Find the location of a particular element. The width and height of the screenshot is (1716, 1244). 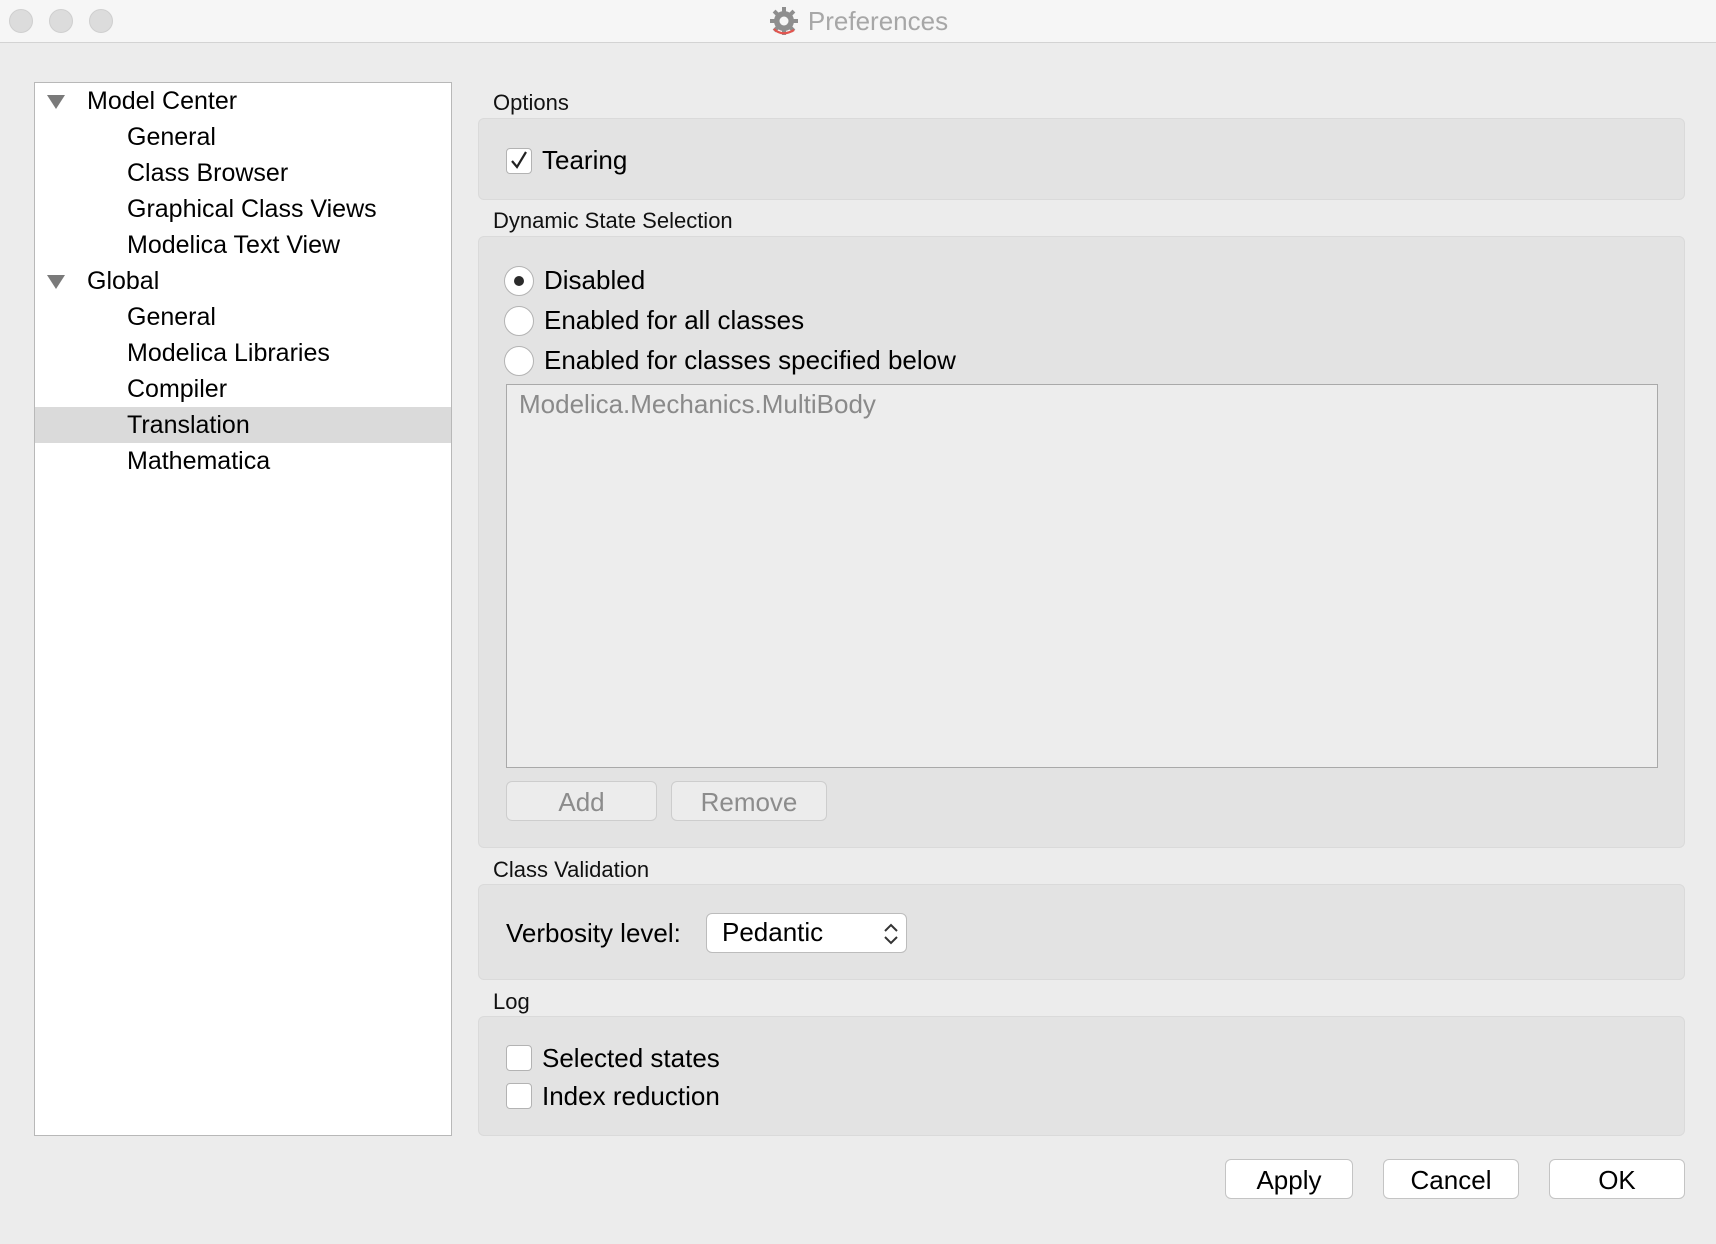

class-validation-section-title: Class Validation is located at coordinates (571, 869).